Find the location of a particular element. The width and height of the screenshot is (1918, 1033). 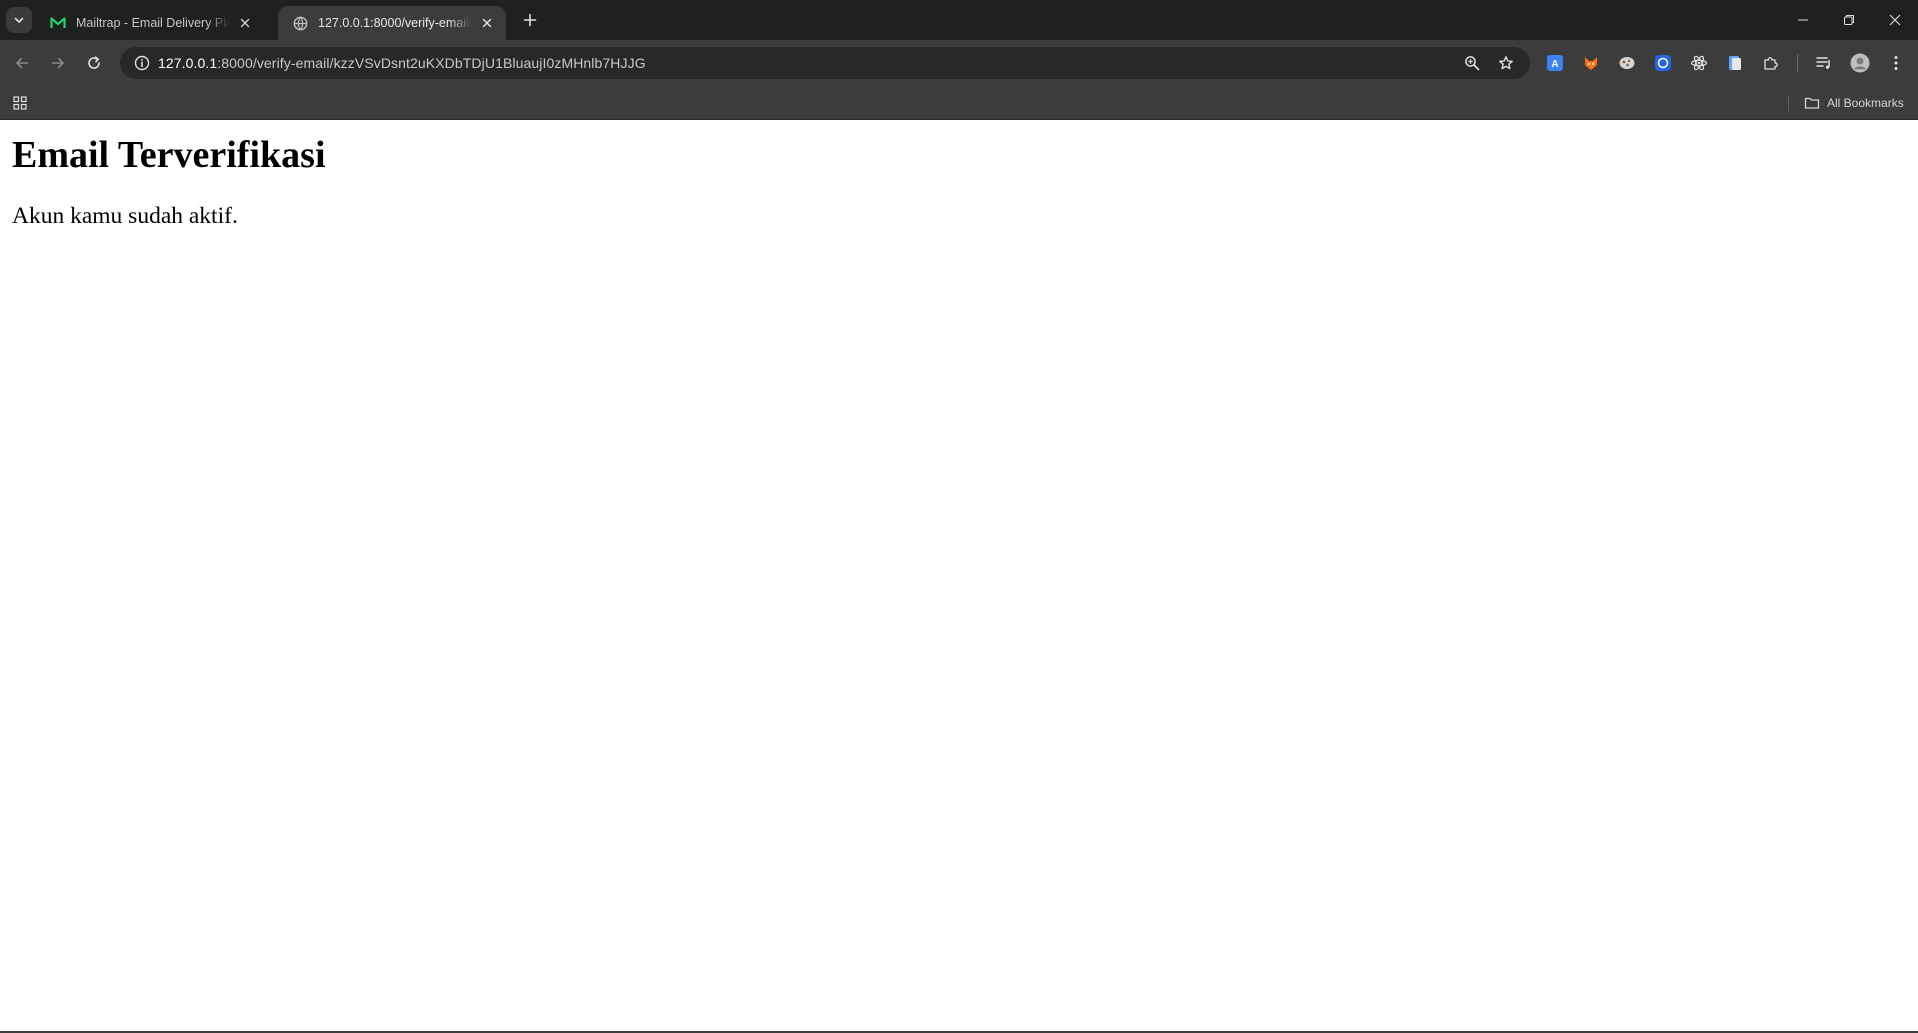

fox-icon is located at coordinates (1591, 63).